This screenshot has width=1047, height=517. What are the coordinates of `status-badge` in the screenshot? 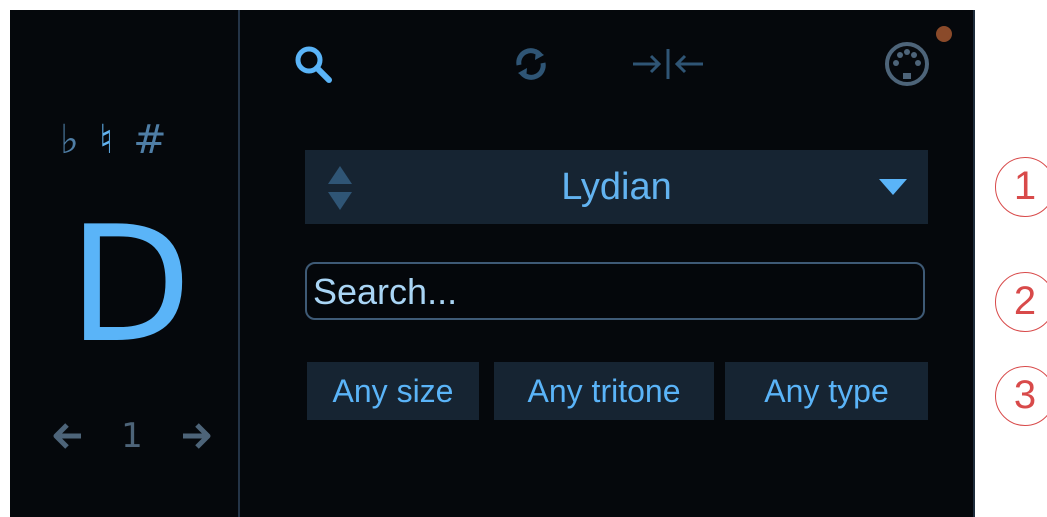 It's located at (944, 34).